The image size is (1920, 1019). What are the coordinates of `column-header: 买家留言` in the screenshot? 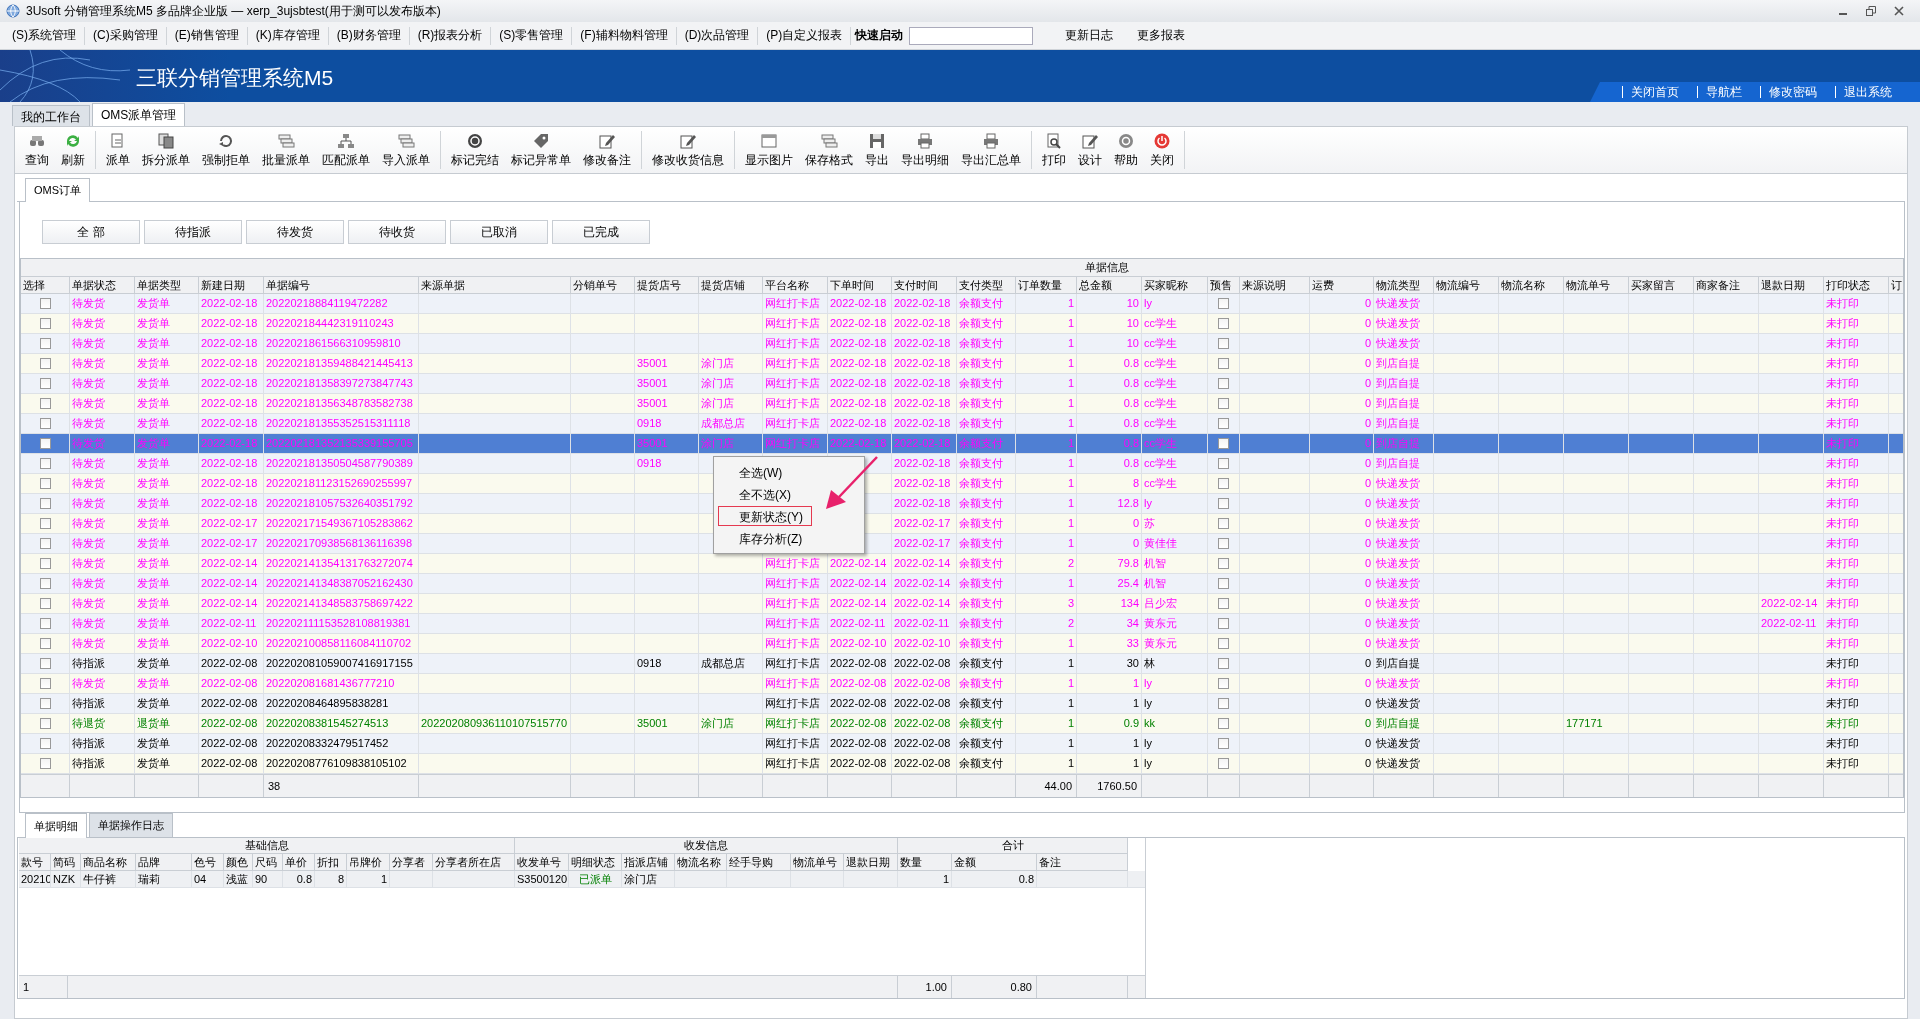 It's located at (1661, 285).